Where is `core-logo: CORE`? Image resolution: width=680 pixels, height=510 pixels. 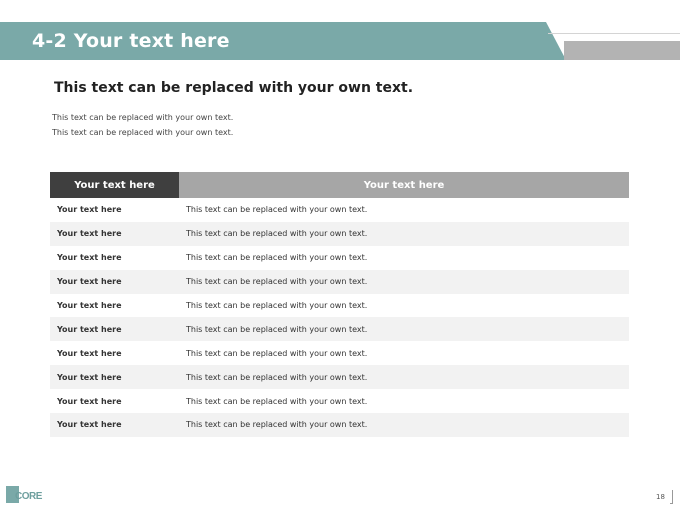 core-logo: CORE is located at coordinates (27, 495).